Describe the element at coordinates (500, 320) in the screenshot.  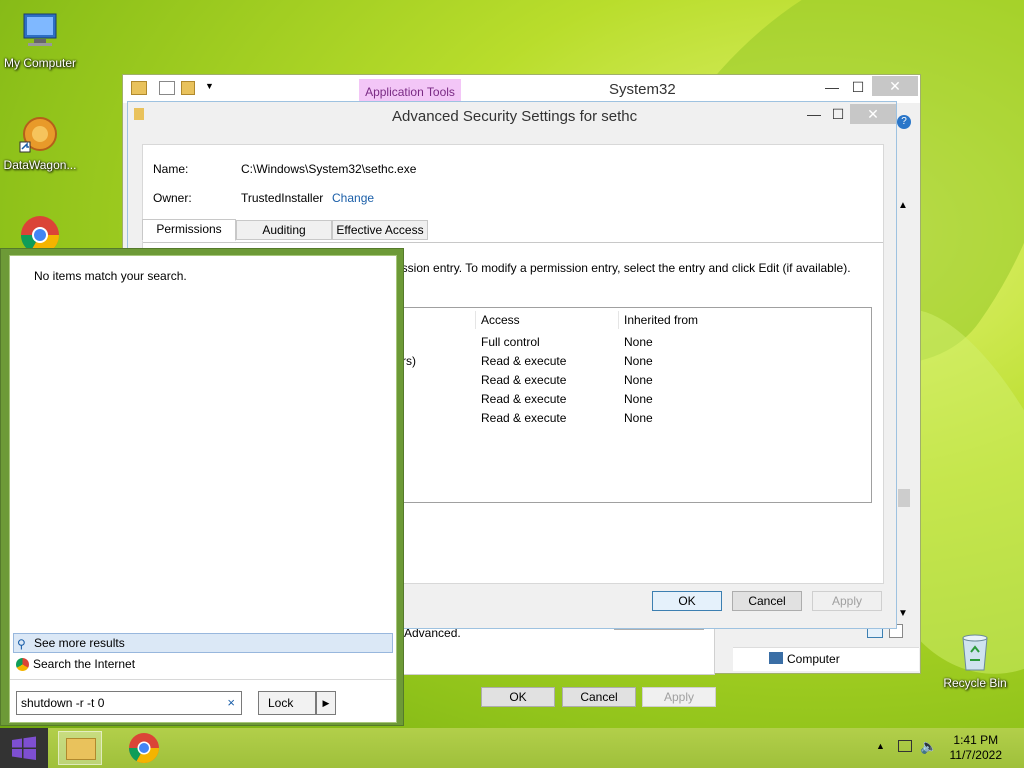
I see `column-header-access: Access` at that location.